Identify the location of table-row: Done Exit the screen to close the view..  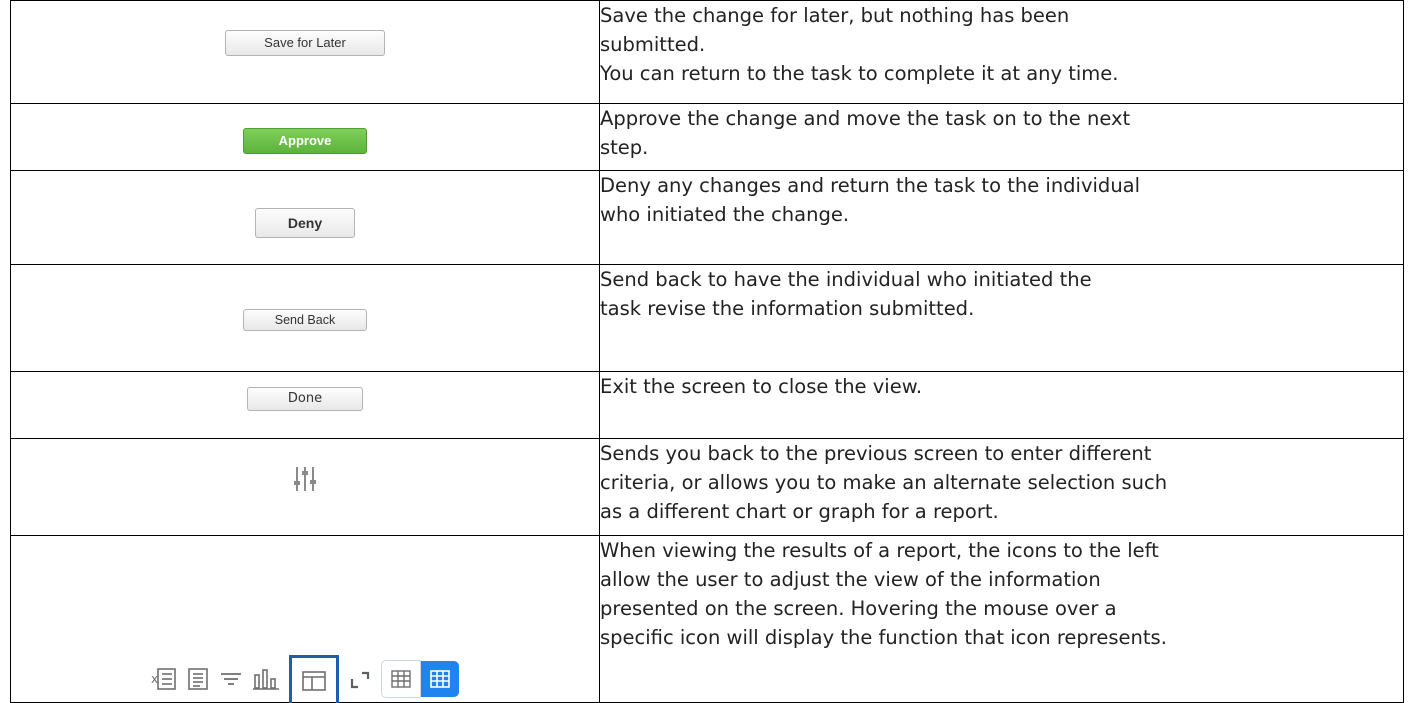
(707, 405).